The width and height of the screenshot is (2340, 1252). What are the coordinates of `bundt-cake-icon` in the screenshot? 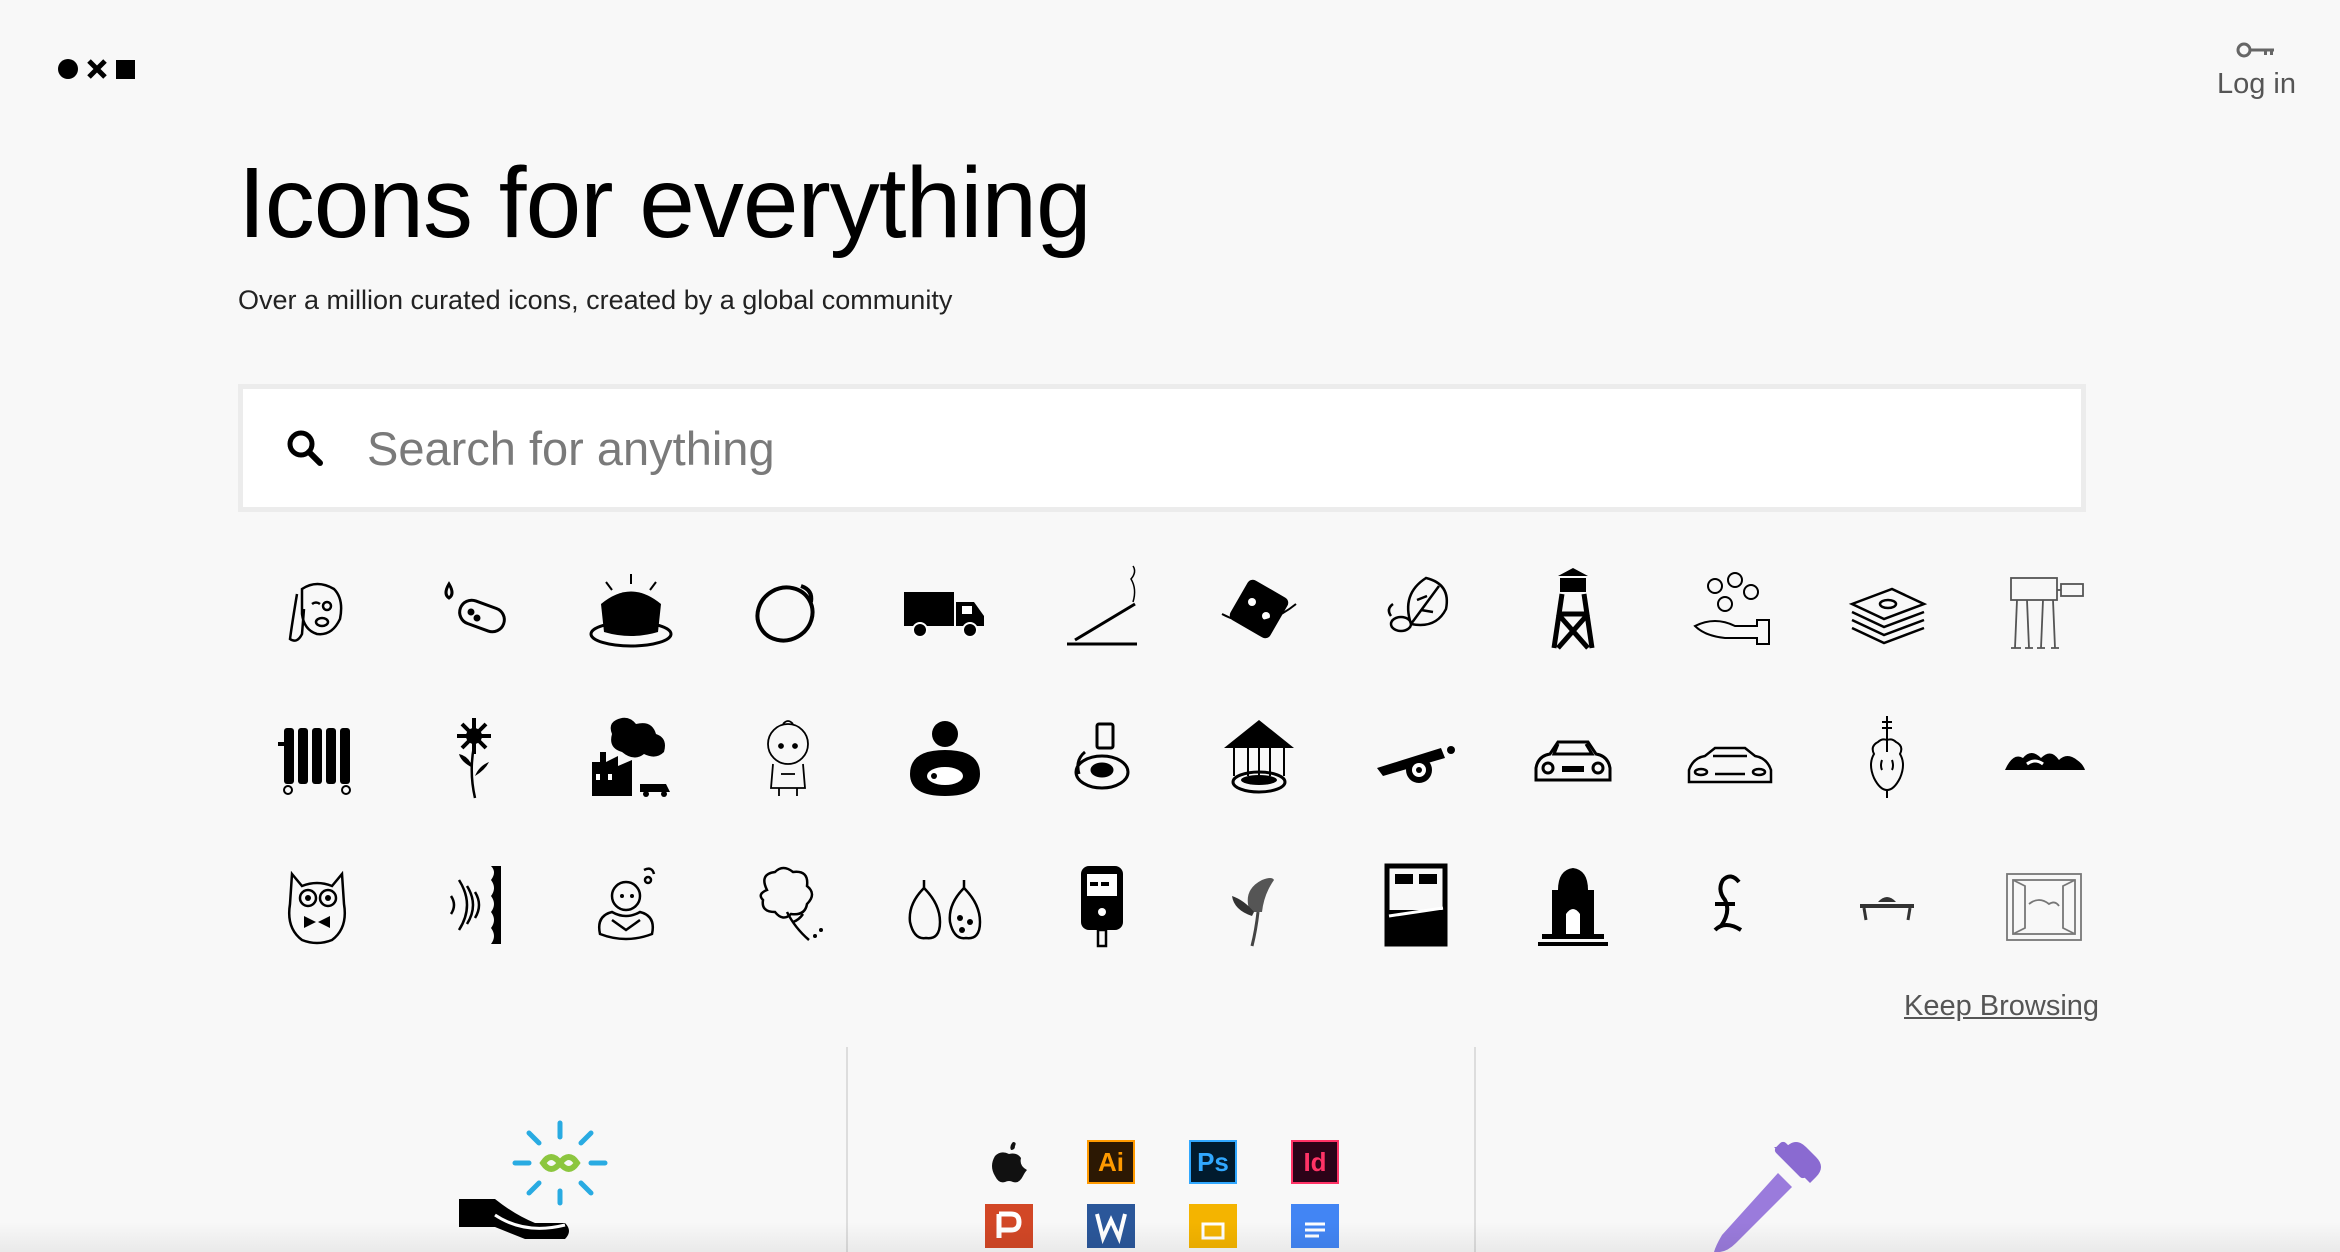 It's located at (630, 611).